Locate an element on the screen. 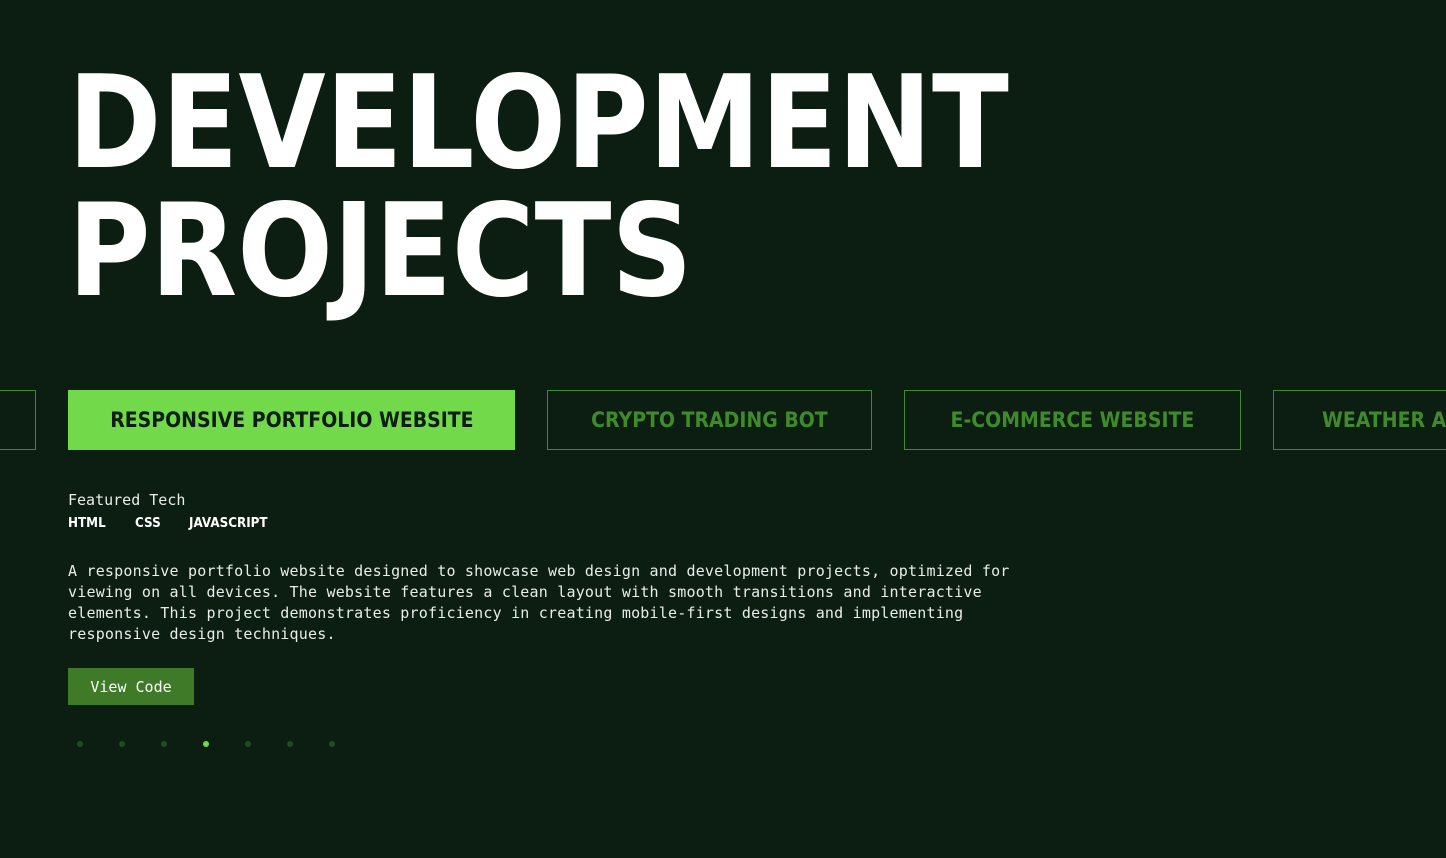  project-tab-ecommerce-website: E-COMMERCE WEBSITE is located at coordinates (1072, 420).